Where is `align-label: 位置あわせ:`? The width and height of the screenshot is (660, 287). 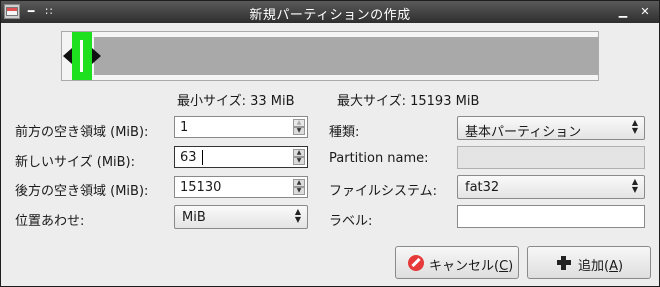
align-label: 位置あわせ: is located at coordinates (50, 221).